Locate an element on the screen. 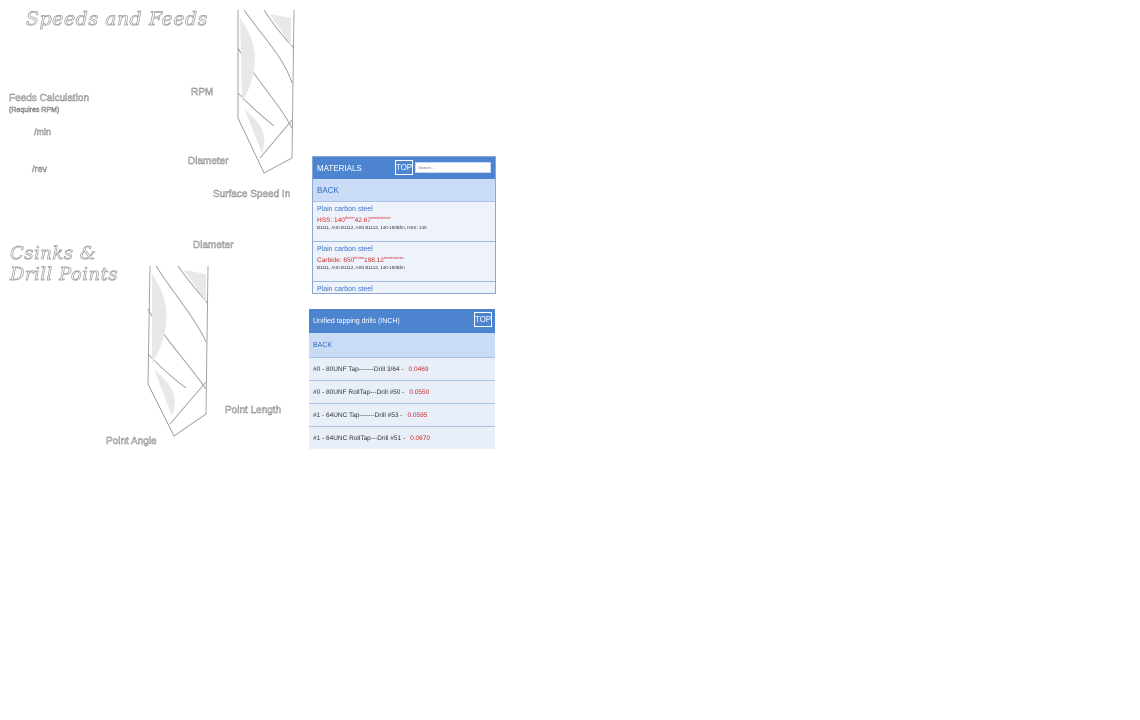 The height and width of the screenshot is (720, 1140). point-angle-label: Point Angle is located at coordinates (131, 441).